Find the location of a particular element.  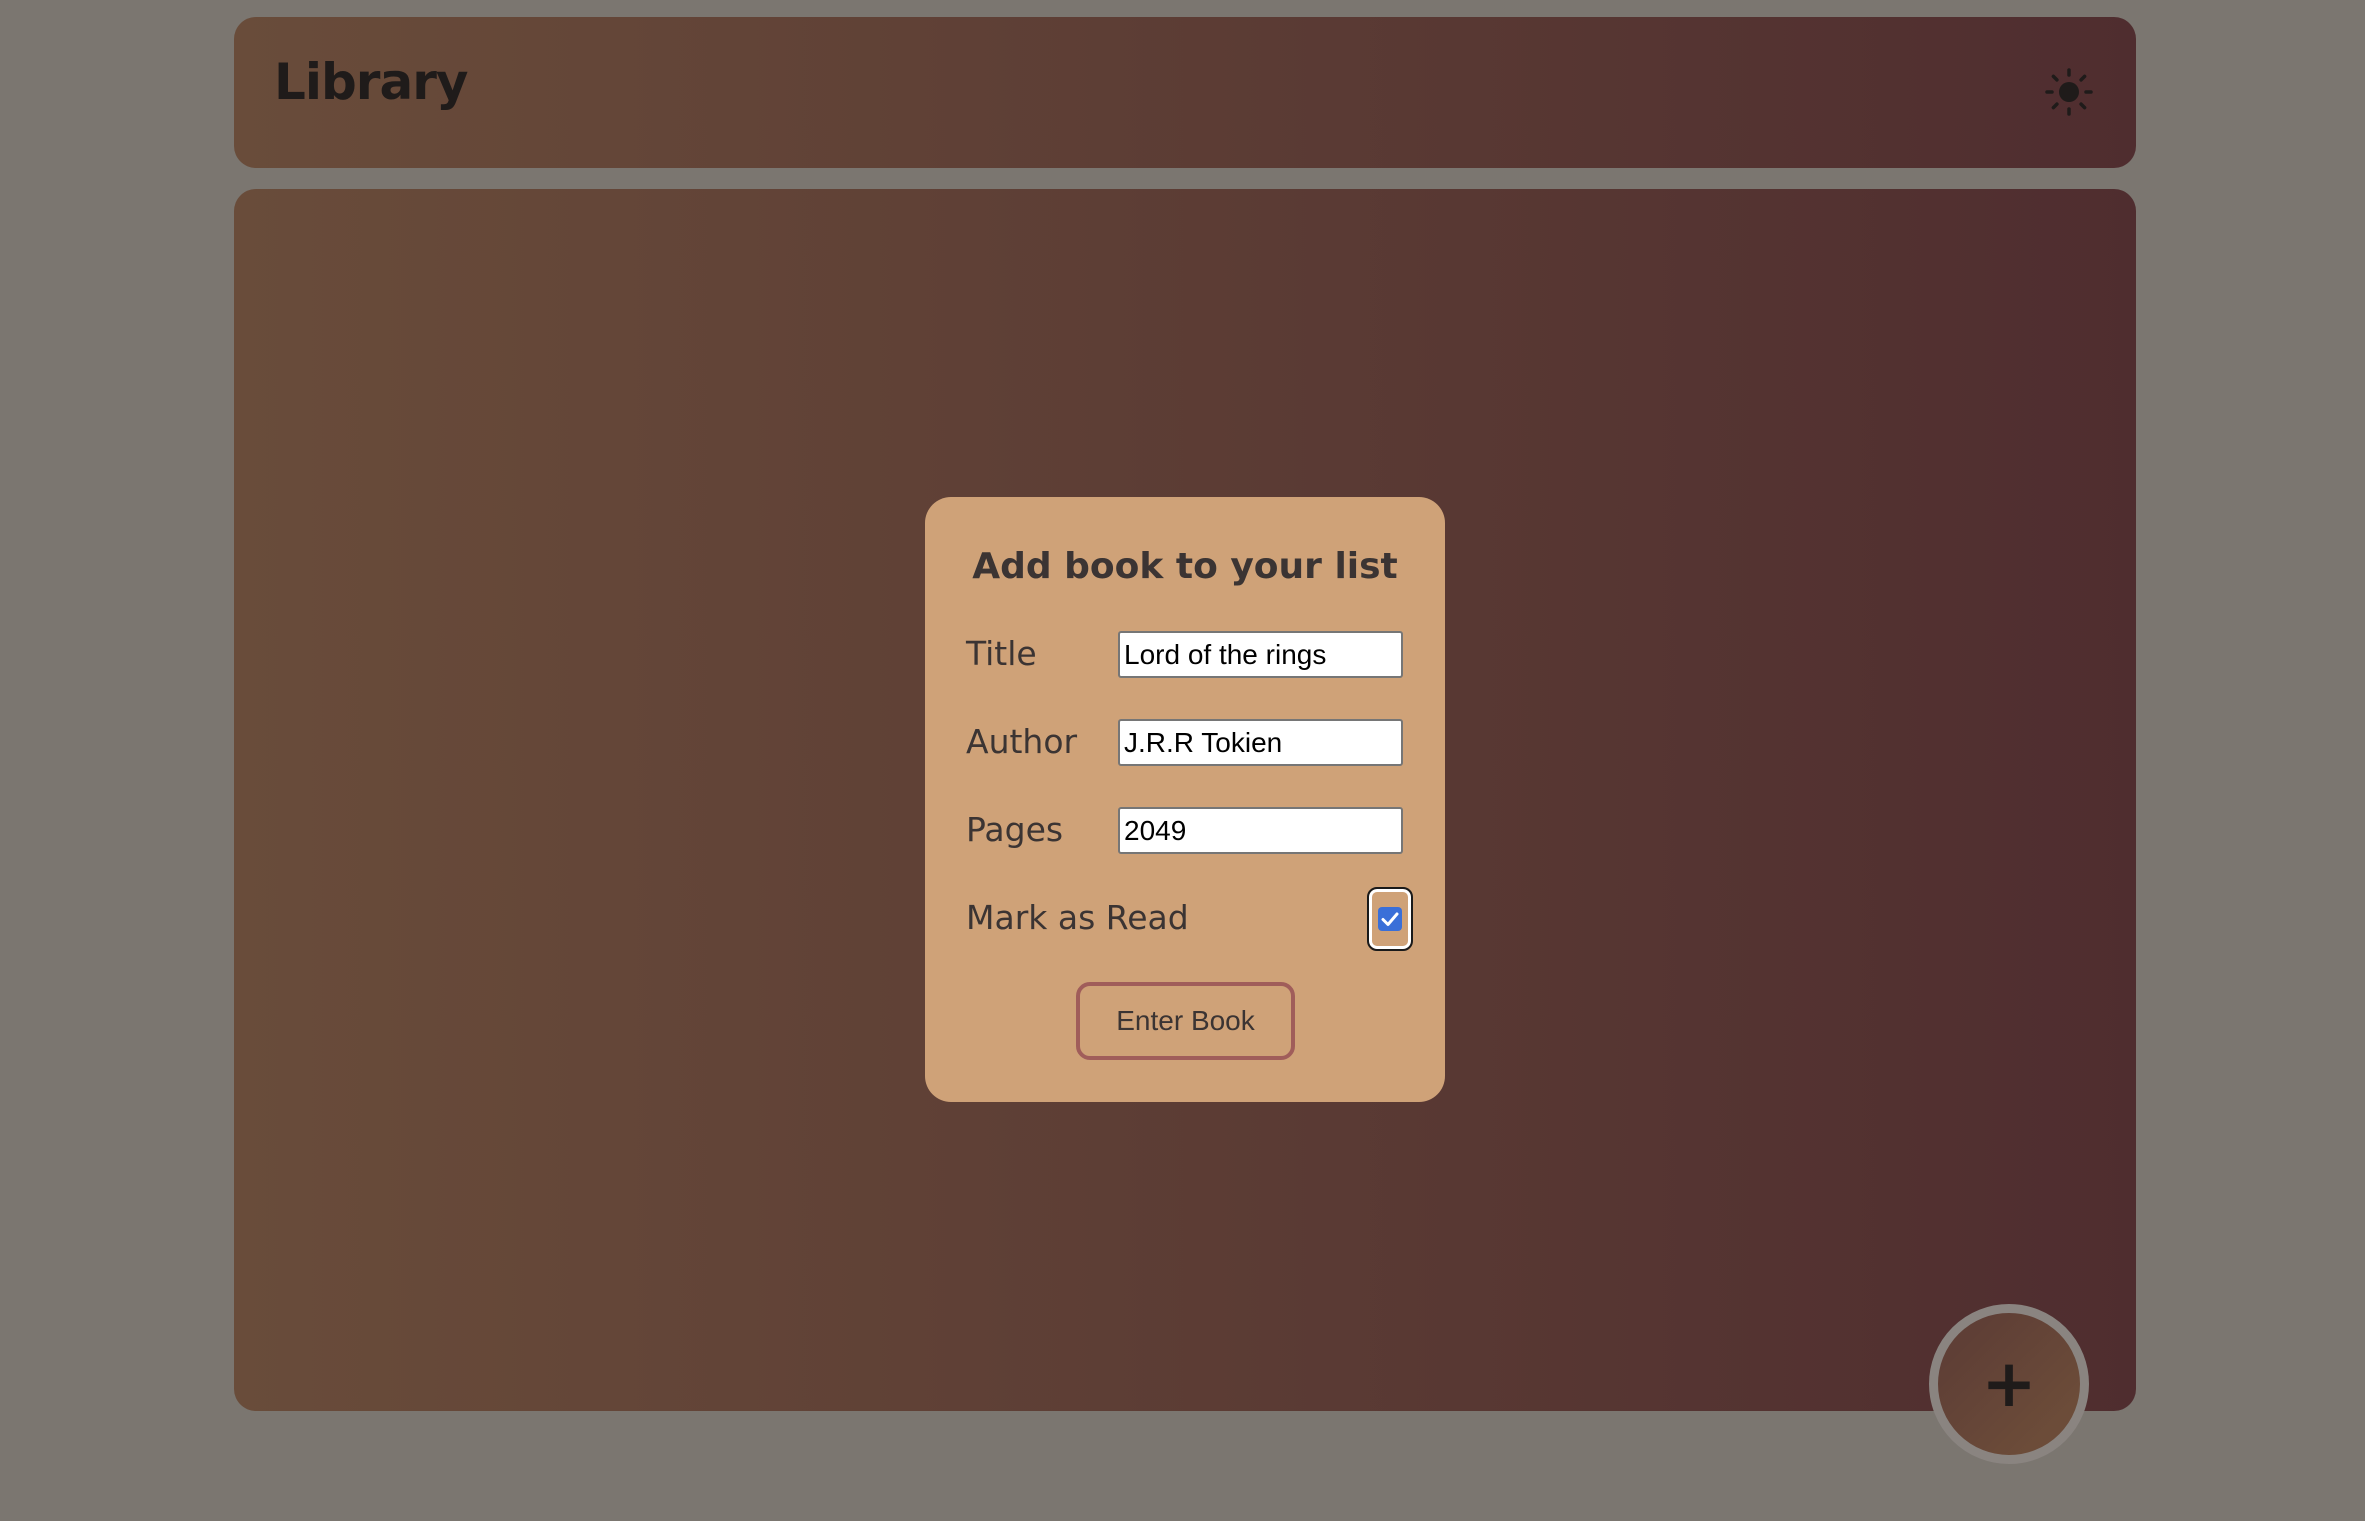

mark-as-read-checkbox is located at coordinates (1390, 919).